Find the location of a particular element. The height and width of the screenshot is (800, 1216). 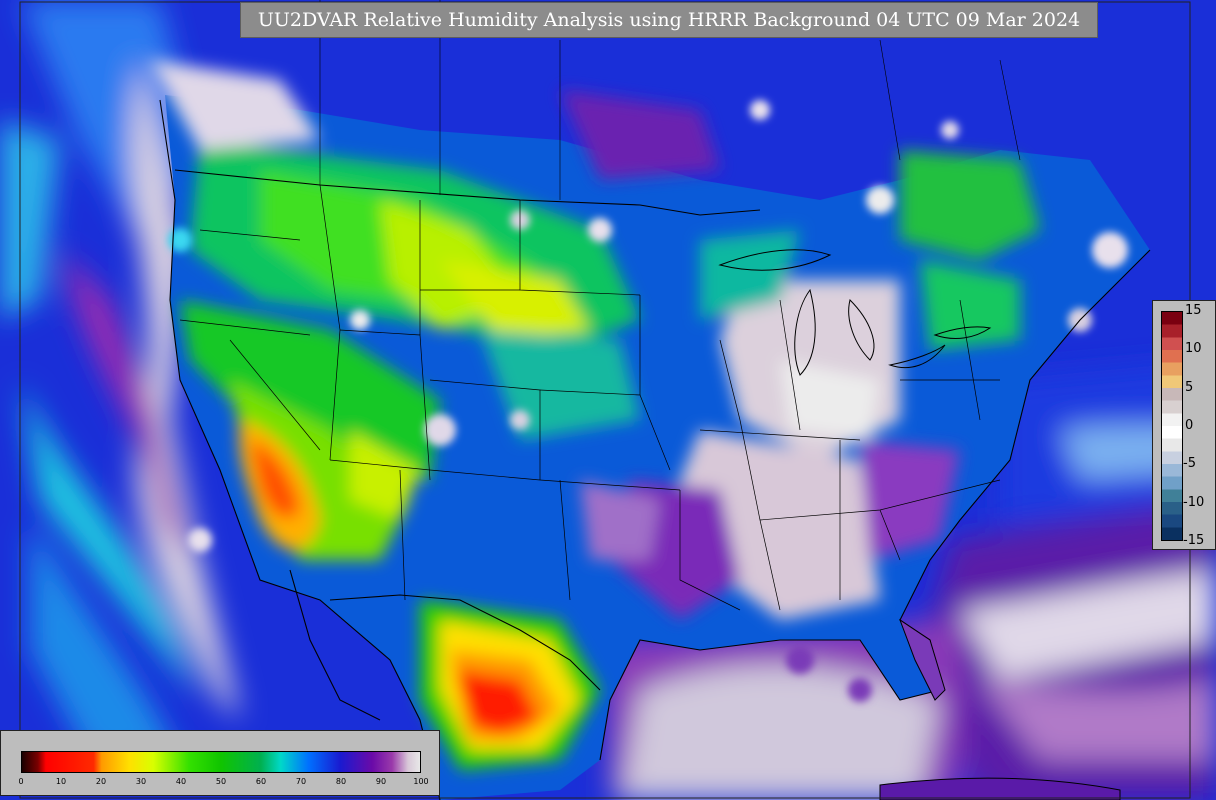

diff-colorbar-panel: 15 10 5 0 -5 -10 -15 is located at coordinates (1184, 425).